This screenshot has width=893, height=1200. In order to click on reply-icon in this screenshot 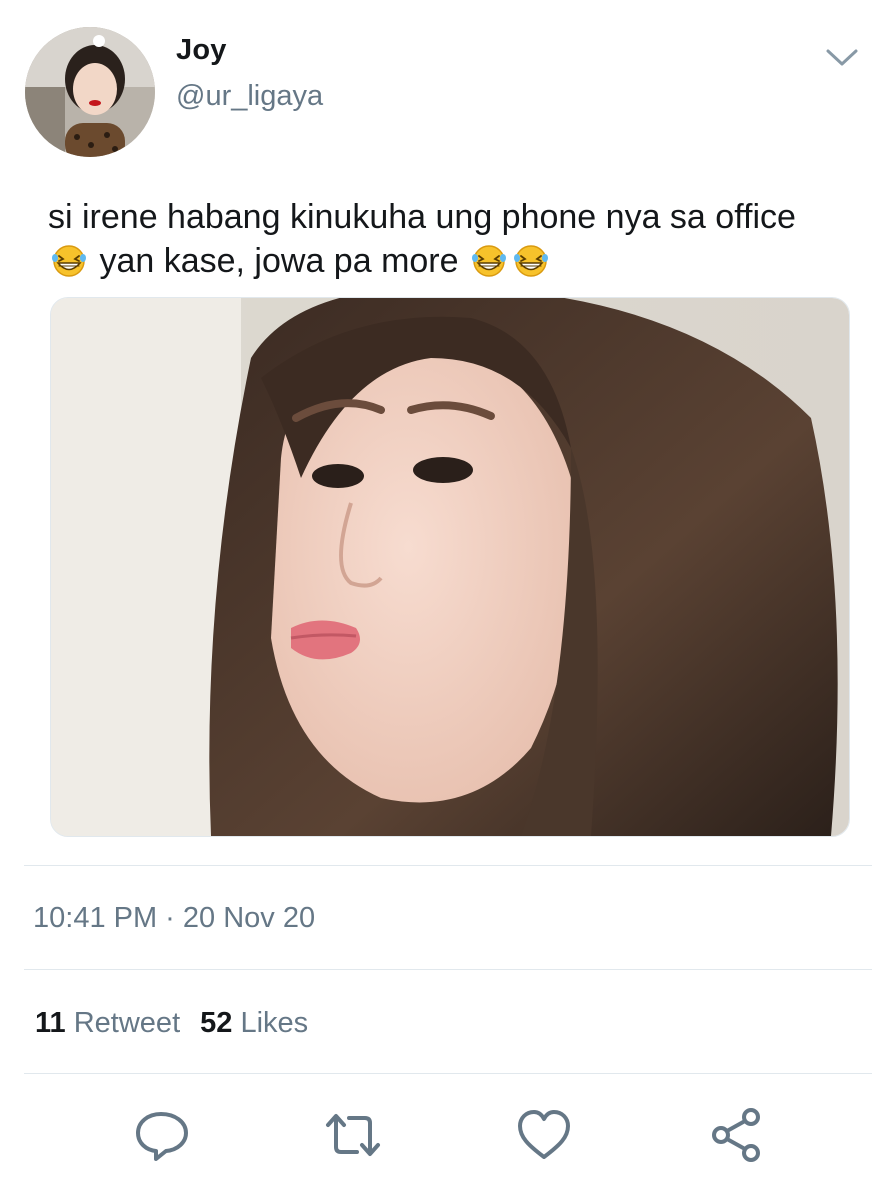, I will do `click(162, 1135)`.